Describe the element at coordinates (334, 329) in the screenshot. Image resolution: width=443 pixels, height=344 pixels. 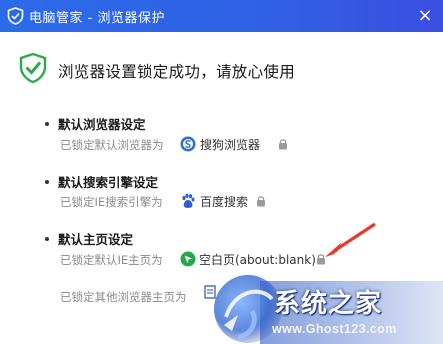
I see `watermark-url: www.Ghost123.com` at that location.